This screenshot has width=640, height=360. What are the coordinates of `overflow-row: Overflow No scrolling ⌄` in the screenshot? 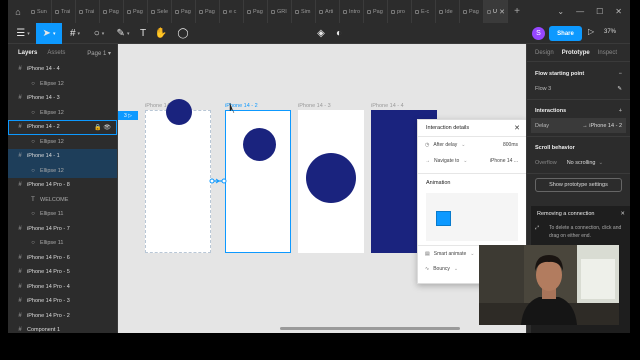 It's located at (578, 162).